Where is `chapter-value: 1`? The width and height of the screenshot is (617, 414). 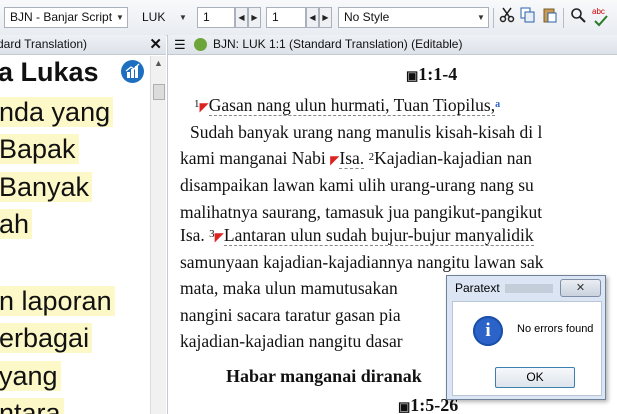
chapter-value: 1 is located at coordinates (206, 17).